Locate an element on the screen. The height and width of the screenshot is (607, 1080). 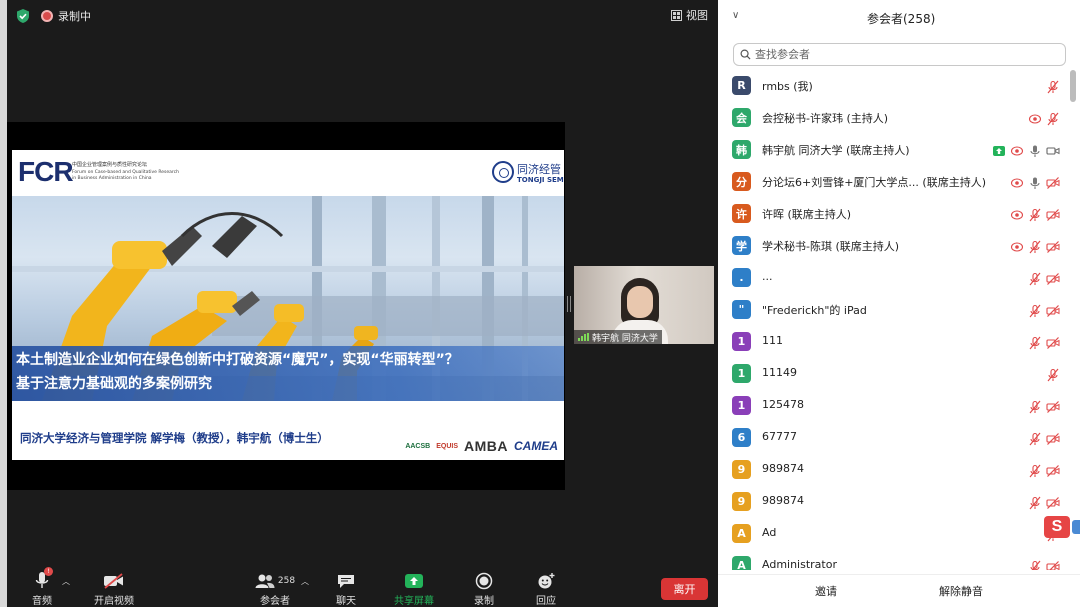
chat-label: 聊天 is located at coordinates (346, 601).